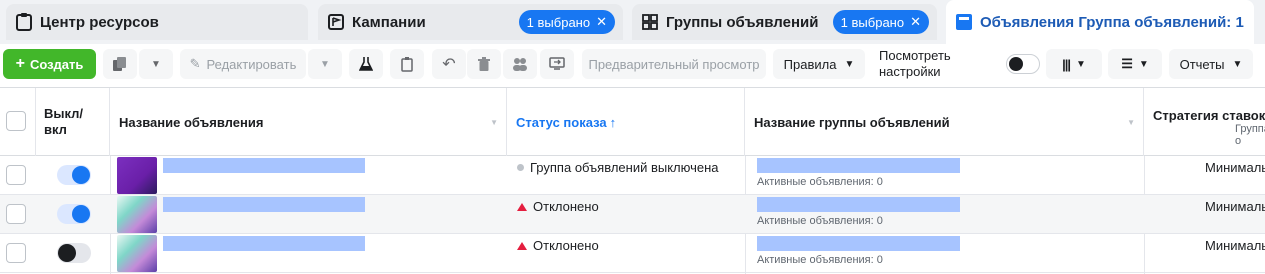  Describe the element at coordinates (1112, 22) in the screenshot. I see `tab-label: Объявления Группа объявлений: 1` at that location.